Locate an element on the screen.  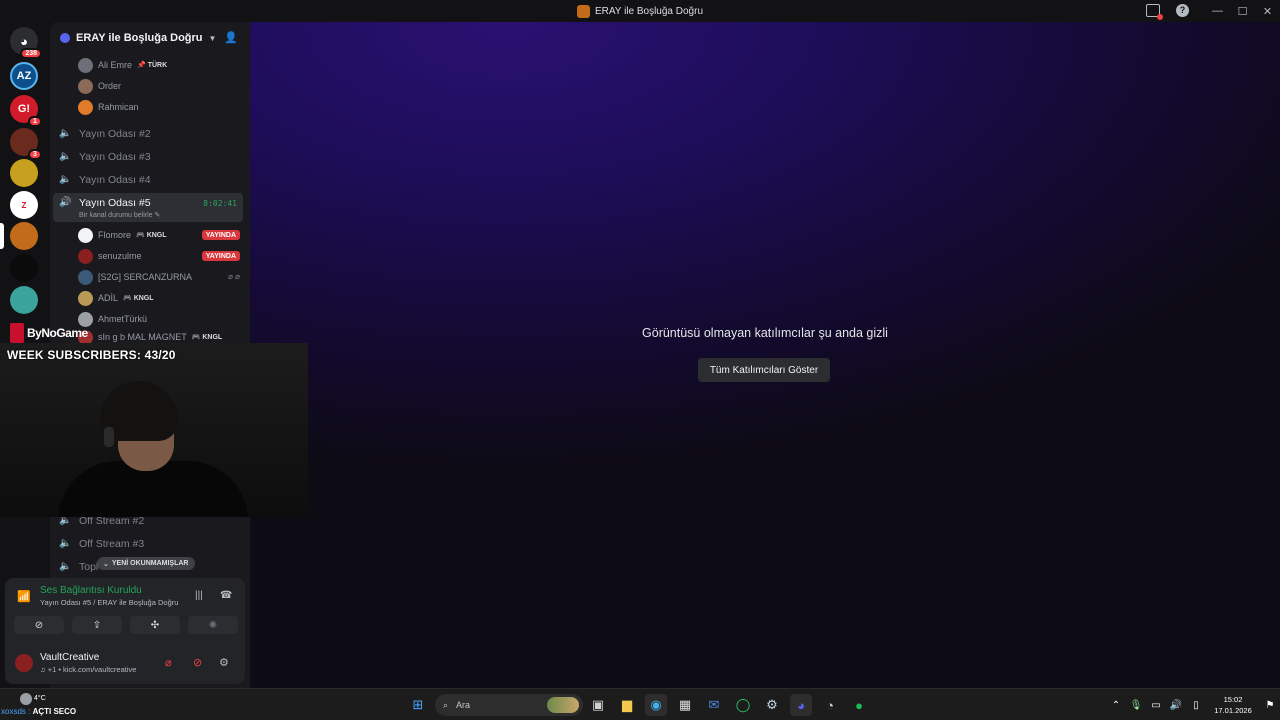
voice-channel: 🔈 Off Stream #3 is located at coordinates (148, 543).